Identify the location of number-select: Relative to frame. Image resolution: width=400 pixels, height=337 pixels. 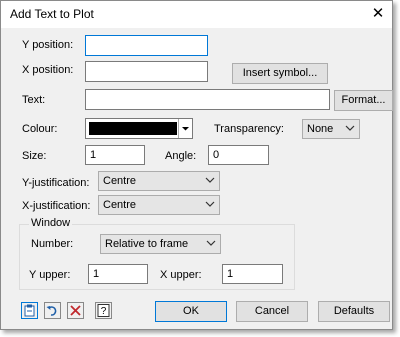
(160, 244).